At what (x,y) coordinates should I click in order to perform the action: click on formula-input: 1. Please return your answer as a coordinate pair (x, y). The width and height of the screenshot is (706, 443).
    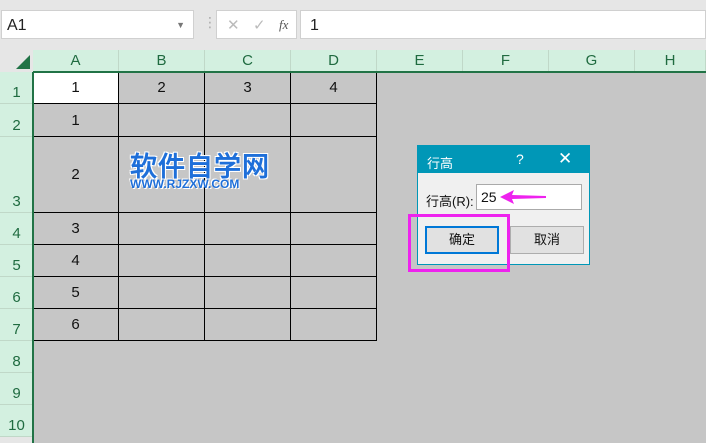
    Looking at the image, I should click on (503, 24).